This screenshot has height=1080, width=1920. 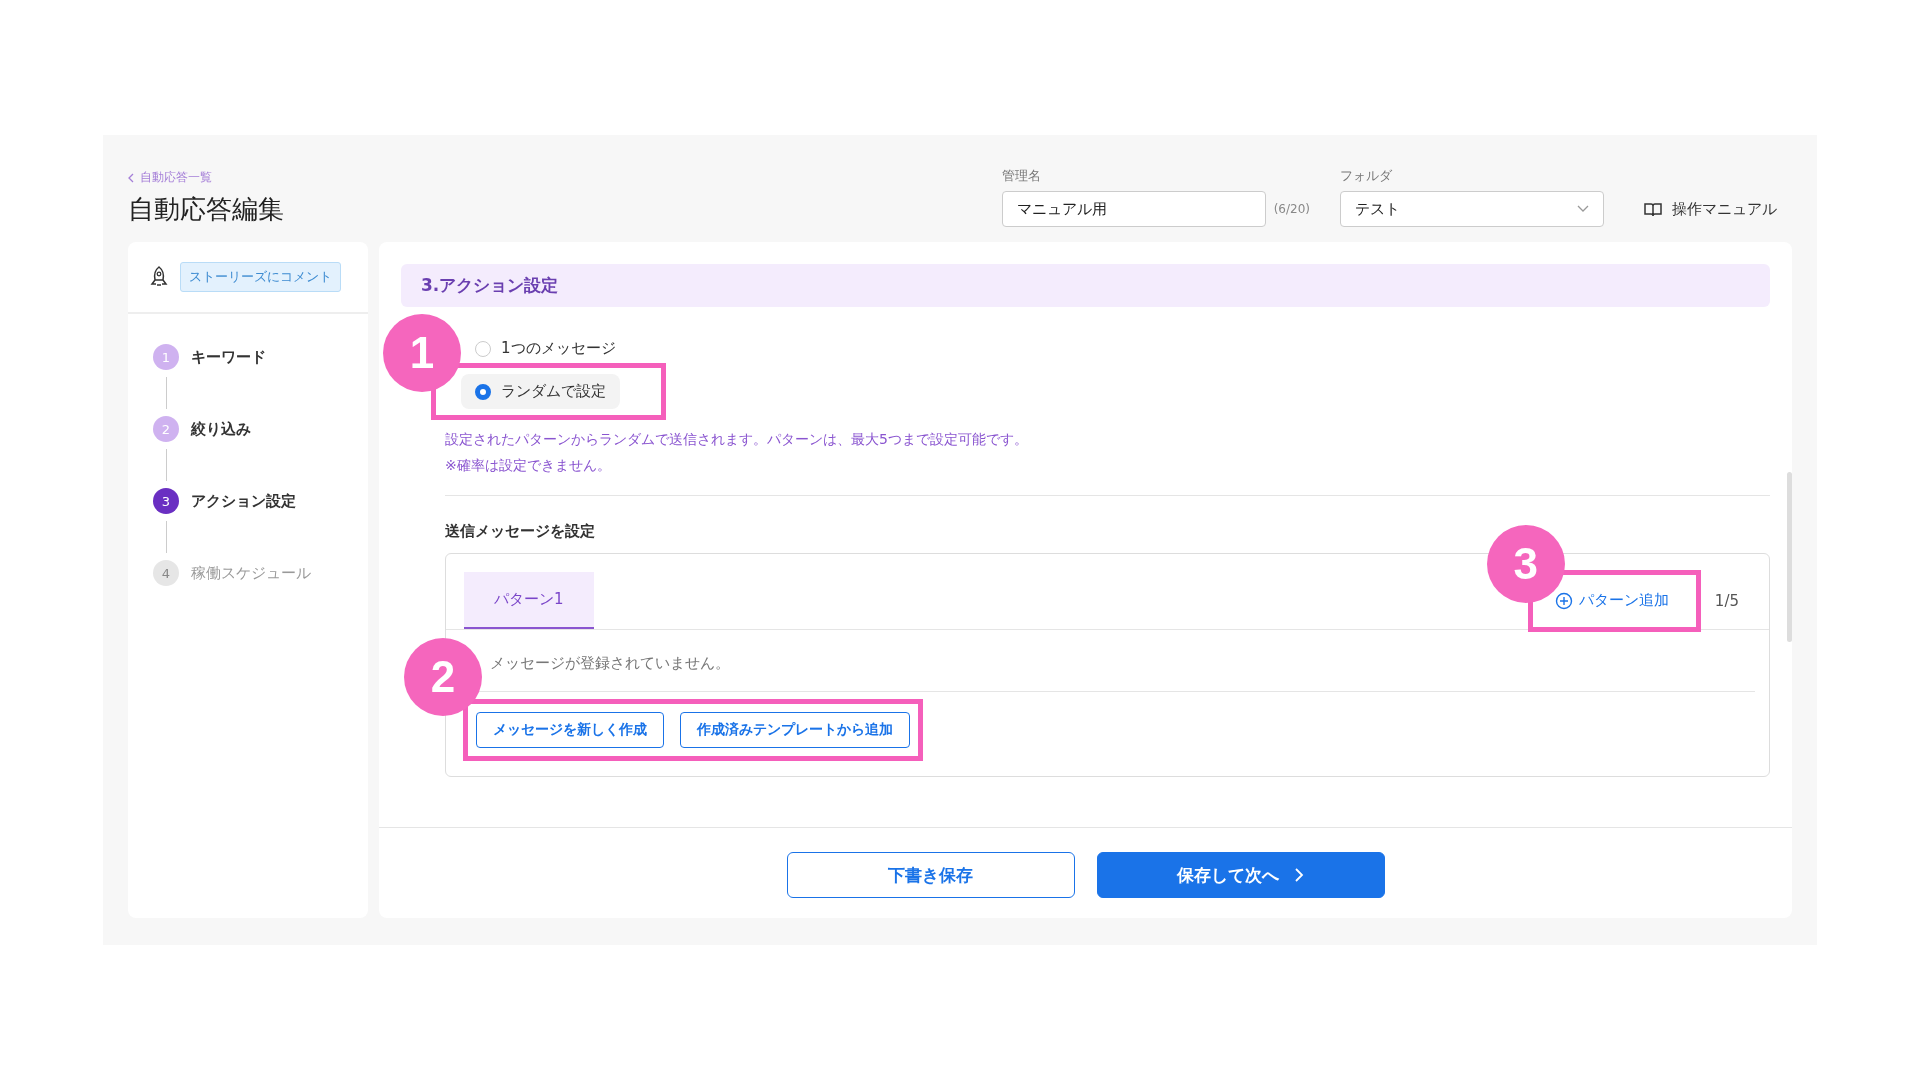 What do you see at coordinates (1705, 209) in the screenshot?
I see `manual-link: 操作マニュアル` at bounding box center [1705, 209].